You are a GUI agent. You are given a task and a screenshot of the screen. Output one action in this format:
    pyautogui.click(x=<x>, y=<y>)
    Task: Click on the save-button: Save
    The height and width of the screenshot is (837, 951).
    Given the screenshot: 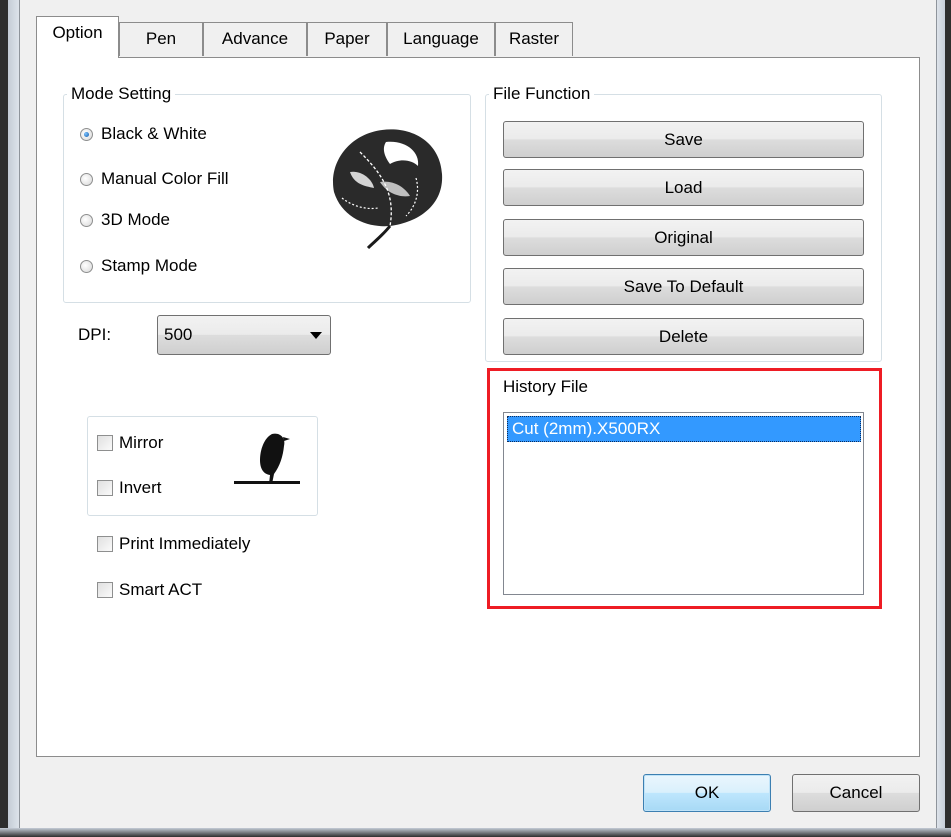 What is the action you would take?
    pyautogui.click(x=683, y=139)
    